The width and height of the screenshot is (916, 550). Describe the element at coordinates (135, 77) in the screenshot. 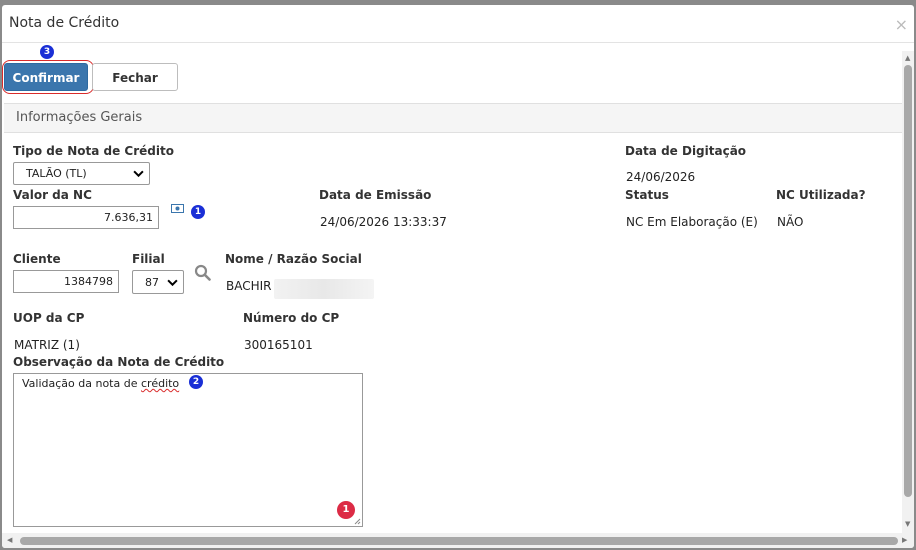

I see `close-button: Fechar` at that location.